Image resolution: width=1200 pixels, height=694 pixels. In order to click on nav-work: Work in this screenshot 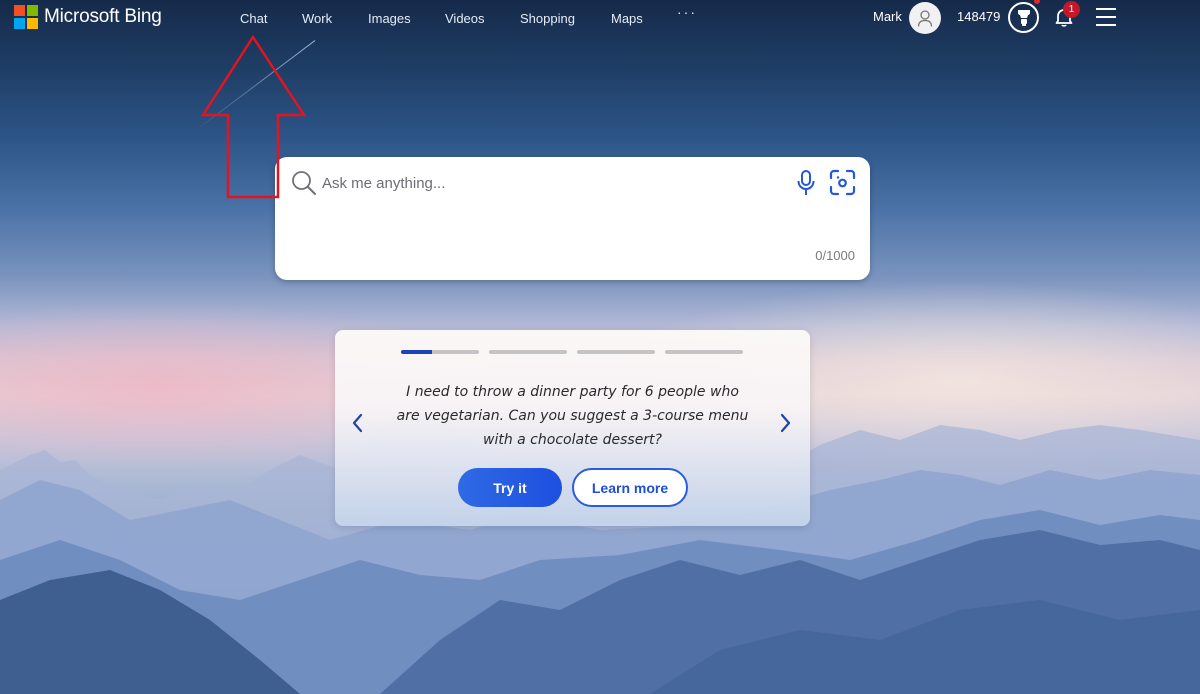, I will do `click(317, 18)`.